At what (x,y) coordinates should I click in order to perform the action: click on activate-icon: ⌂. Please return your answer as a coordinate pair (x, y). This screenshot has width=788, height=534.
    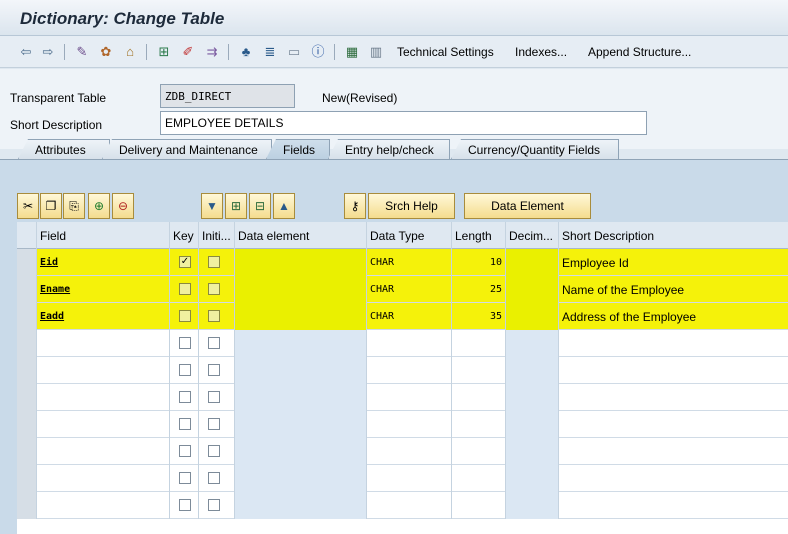
    Looking at the image, I should click on (130, 52).